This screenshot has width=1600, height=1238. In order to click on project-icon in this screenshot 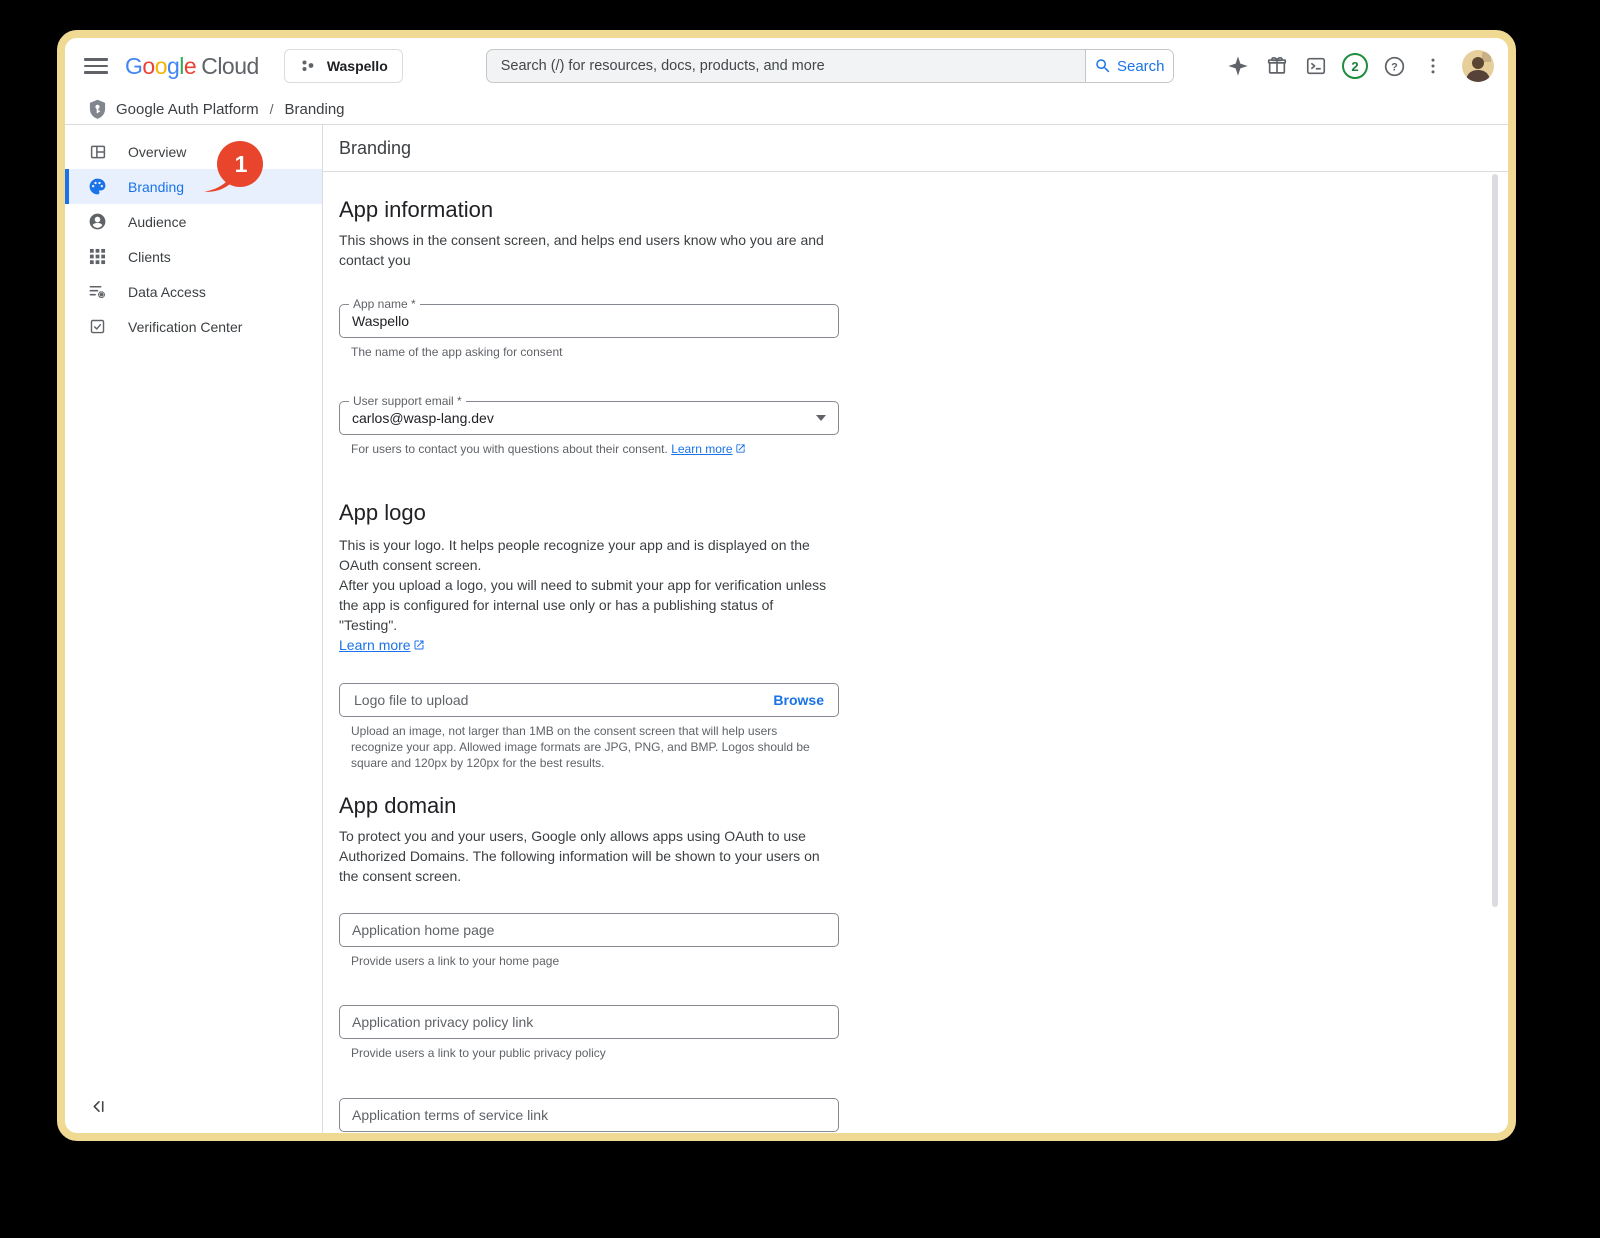, I will do `click(308, 66)`.